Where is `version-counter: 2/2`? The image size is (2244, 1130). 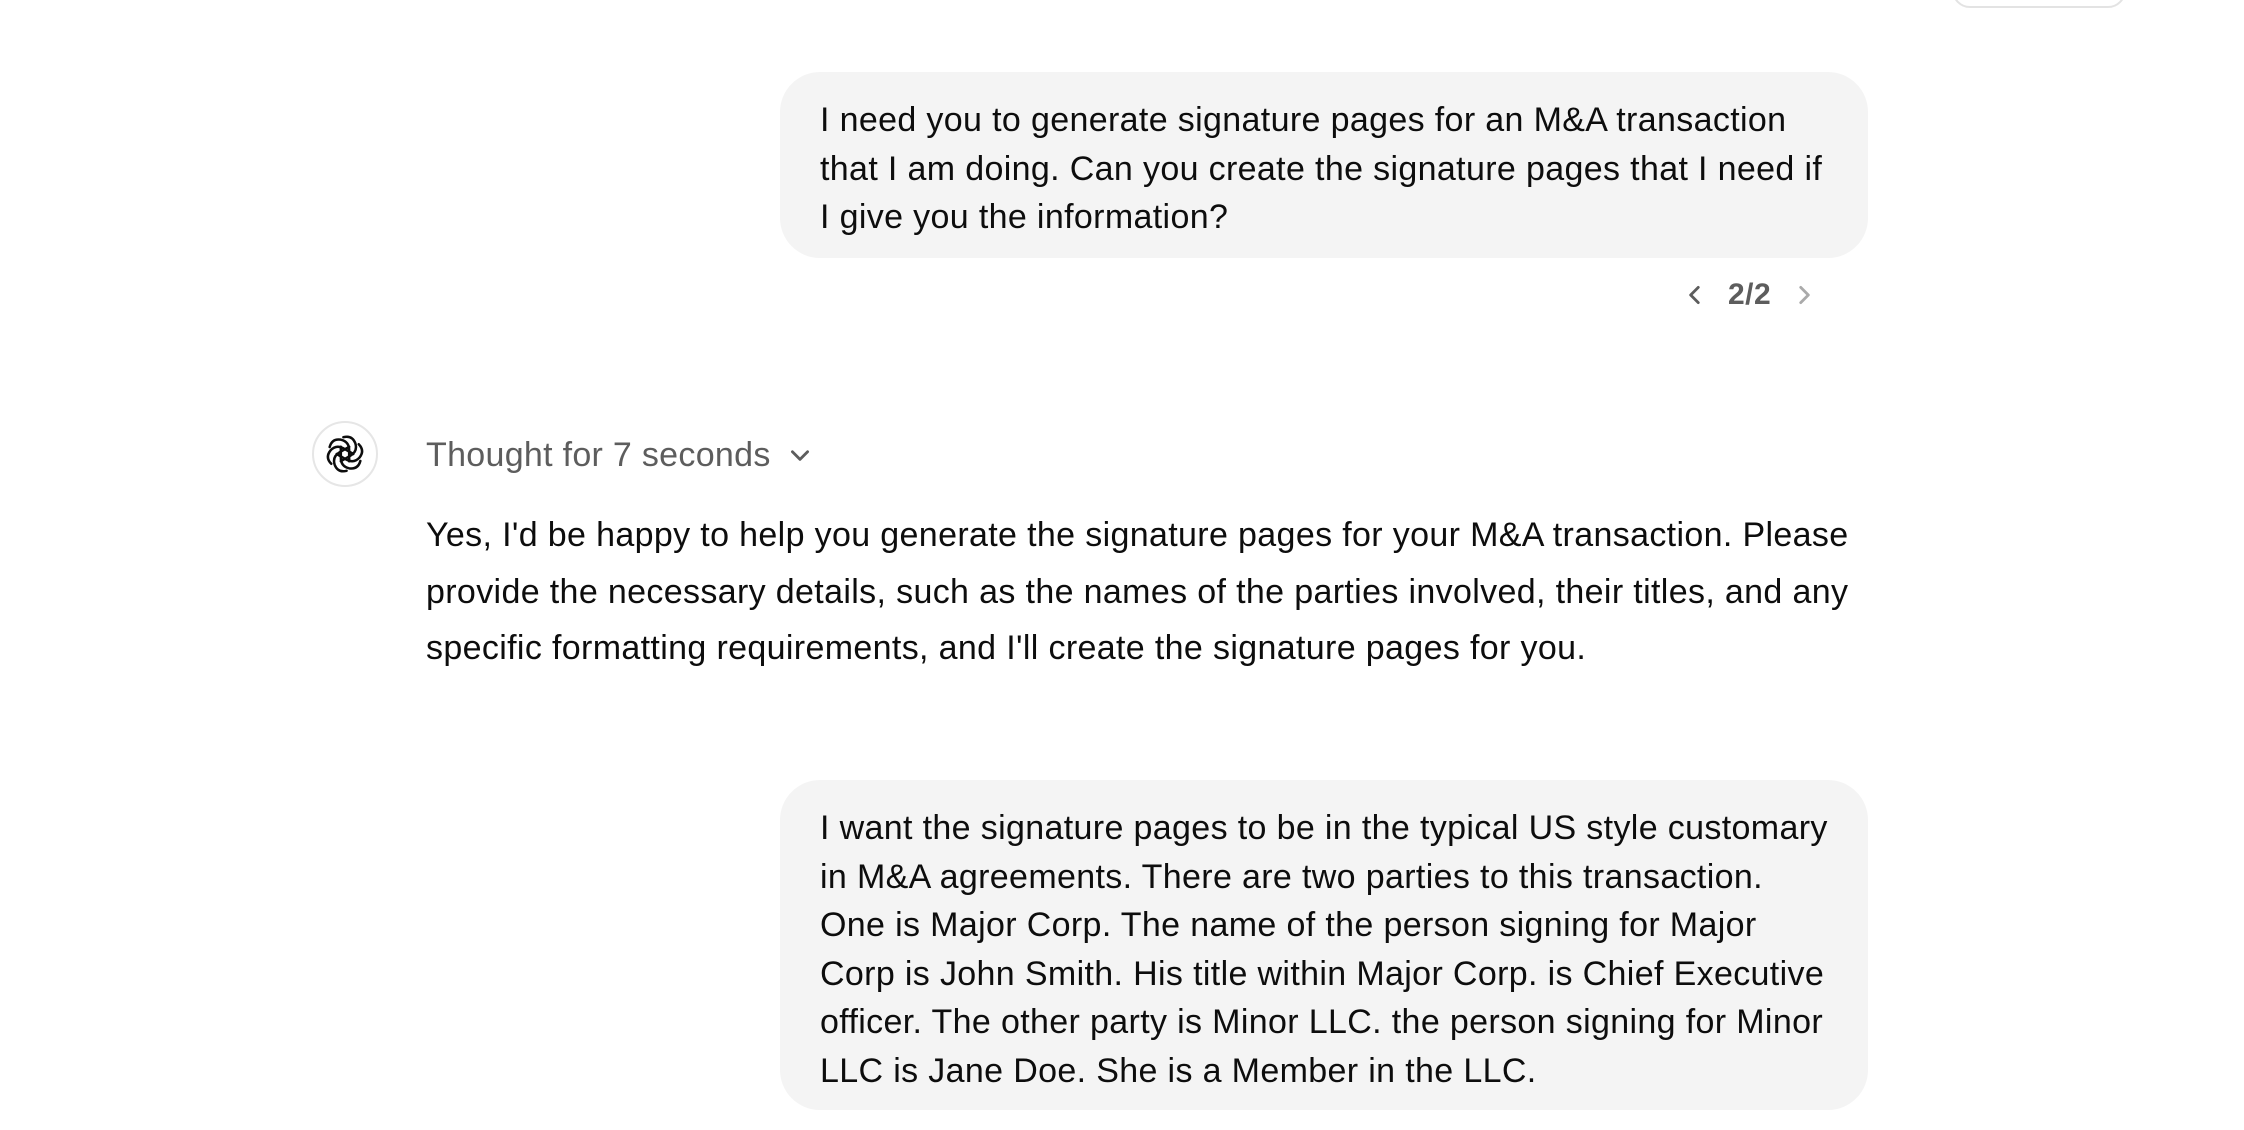 version-counter: 2/2 is located at coordinates (1750, 294).